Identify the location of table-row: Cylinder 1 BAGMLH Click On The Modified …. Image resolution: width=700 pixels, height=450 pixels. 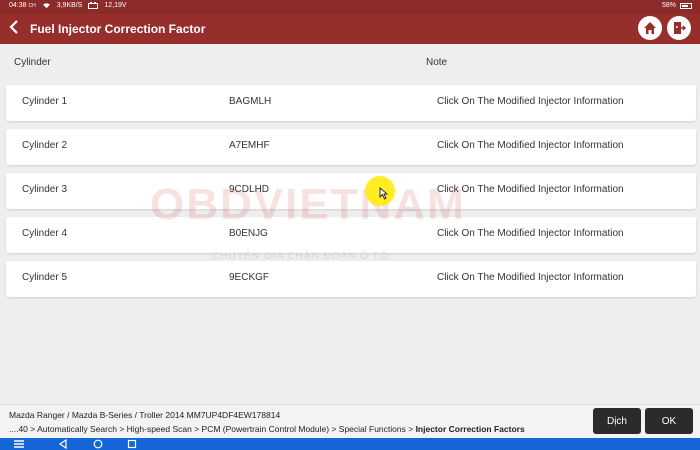
(351, 103).